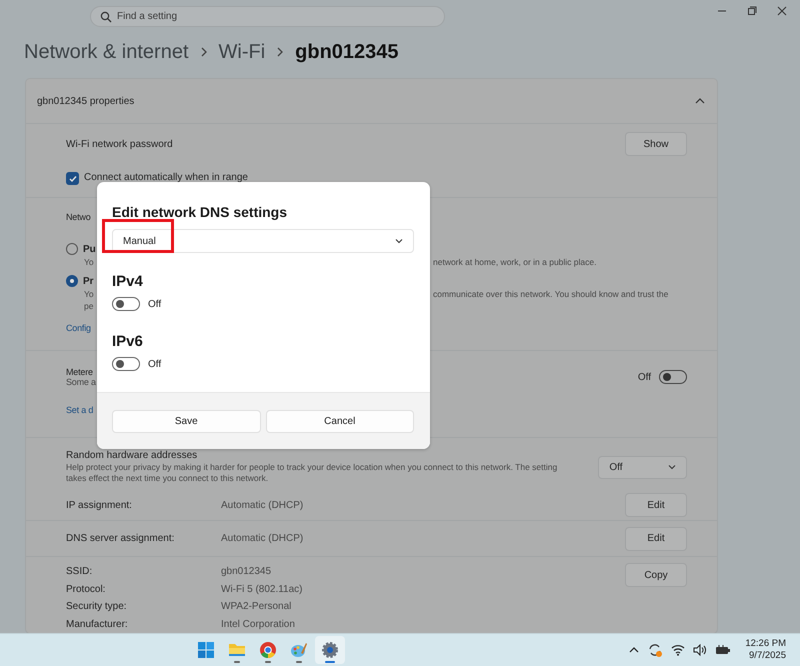 This screenshot has width=800, height=666. What do you see at coordinates (128, 341) in the screenshot?
I see `section-heading: IPv6` at bounding box center [128, 341].